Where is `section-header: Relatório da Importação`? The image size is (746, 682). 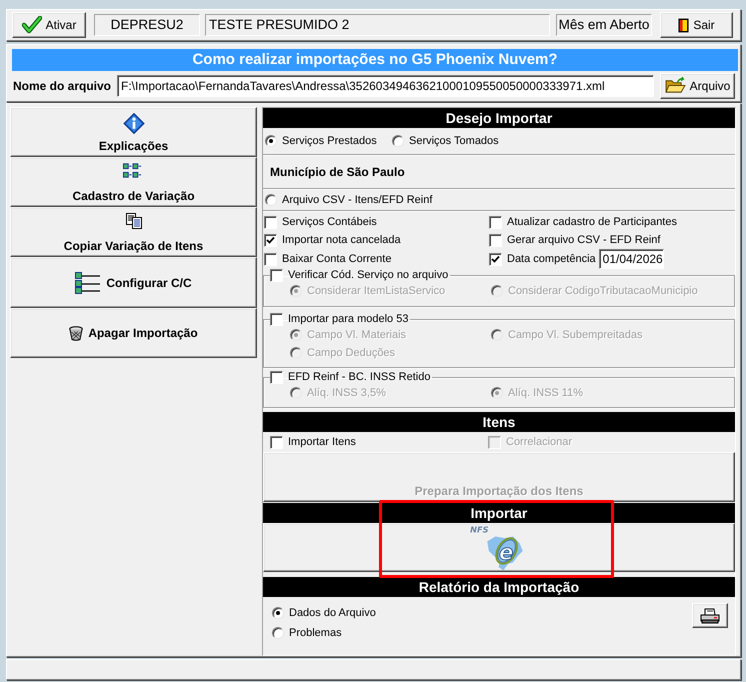 section-header: Relatório da Importação is located at coordinates (499, 587).